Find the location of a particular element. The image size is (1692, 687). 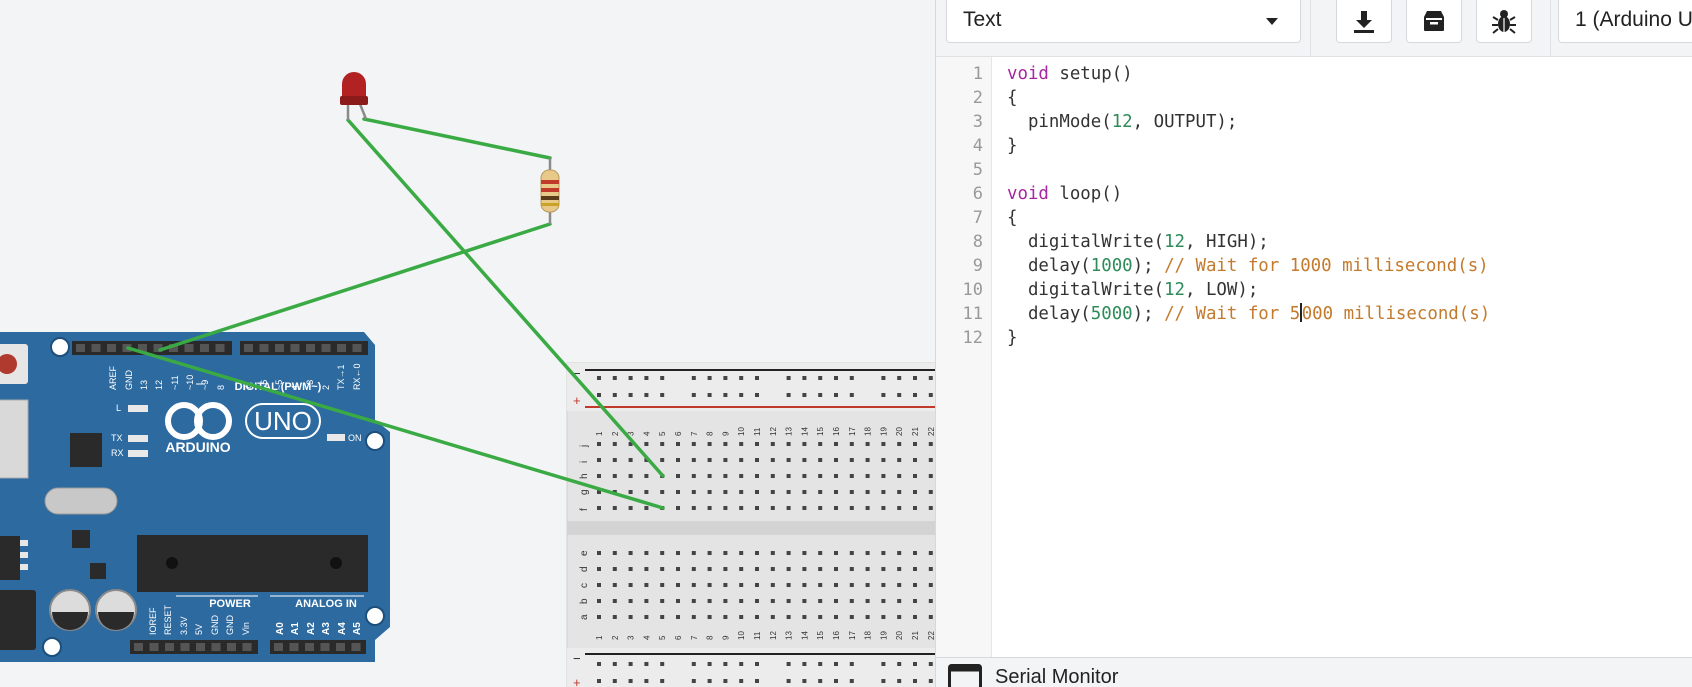

rail-plus-label: + is located at coordinates (577, 400).